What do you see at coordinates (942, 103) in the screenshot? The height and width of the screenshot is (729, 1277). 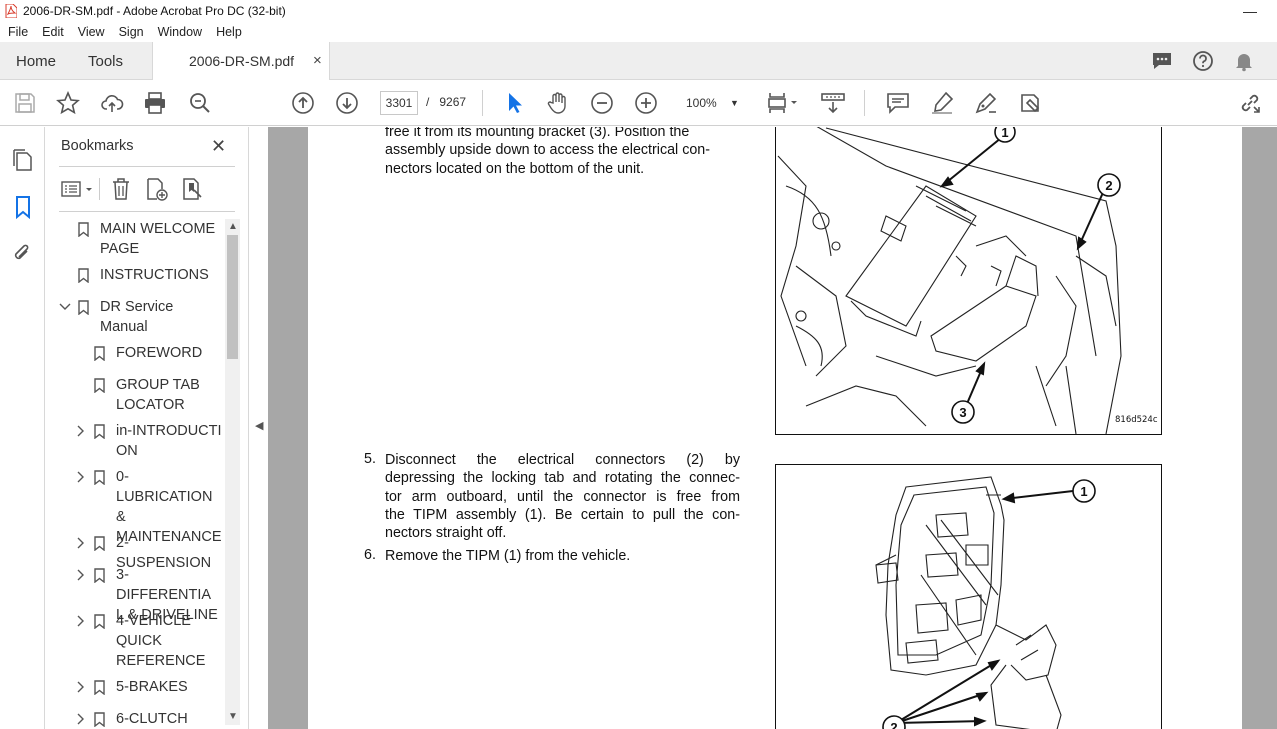 I see `highlight-pen-icon` at bounding box center [942, 103].